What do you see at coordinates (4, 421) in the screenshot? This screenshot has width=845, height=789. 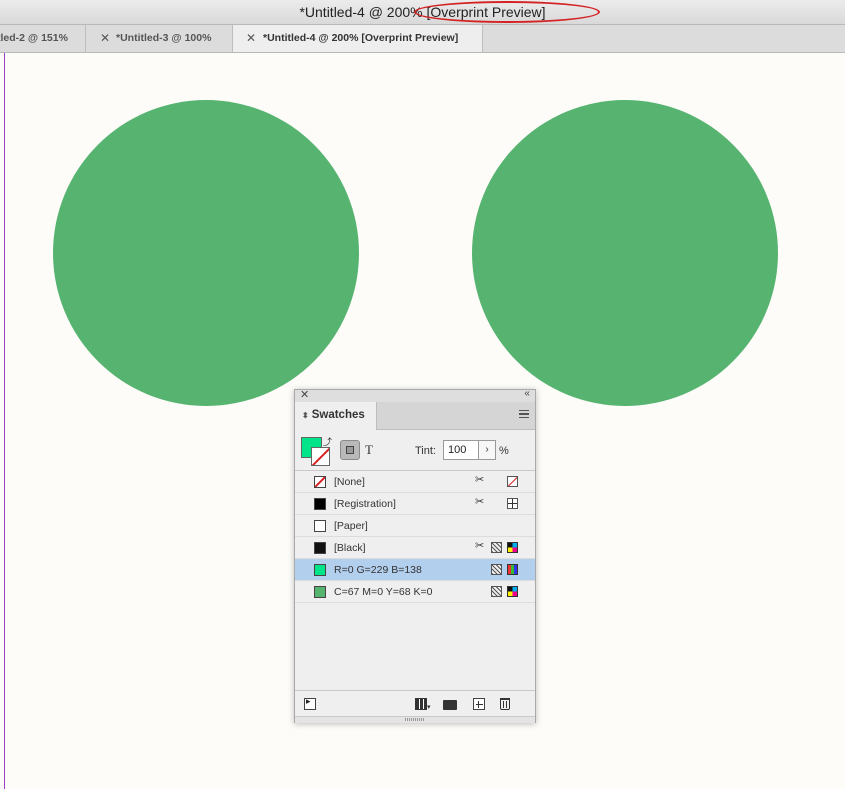 I see `margin-guide` at bounding box center [4, 421].